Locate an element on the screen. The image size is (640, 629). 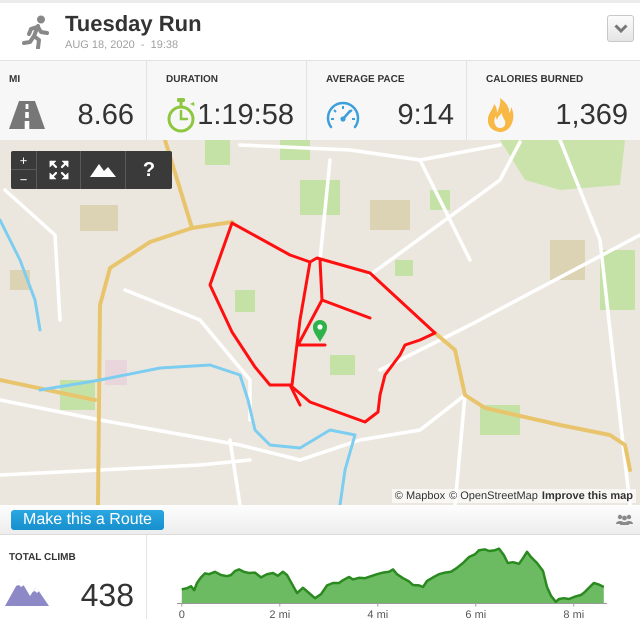
axis-tick-label: 4 mi is located at coordinates (378, 615).